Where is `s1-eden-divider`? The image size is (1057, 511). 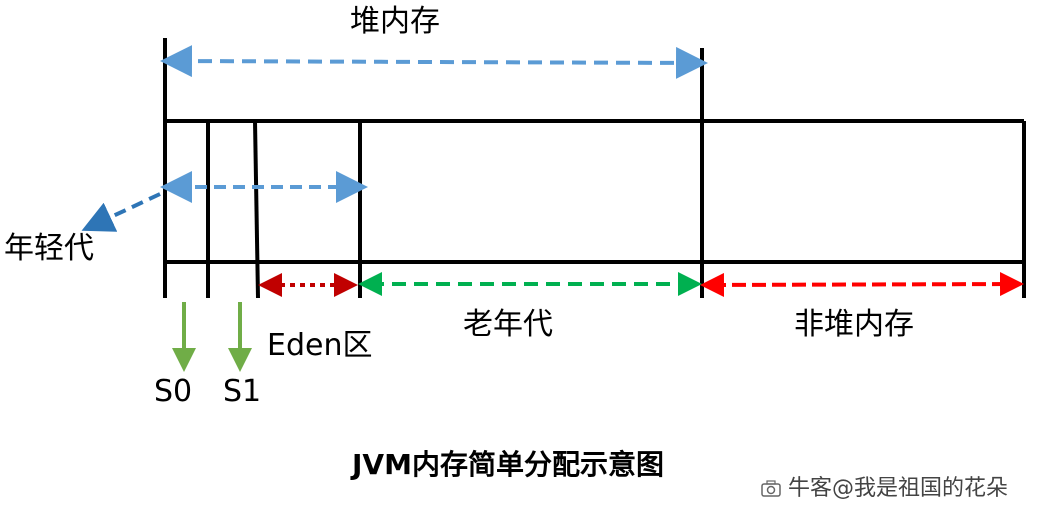
s1-eden-divider is located at coordinates (256, 209).